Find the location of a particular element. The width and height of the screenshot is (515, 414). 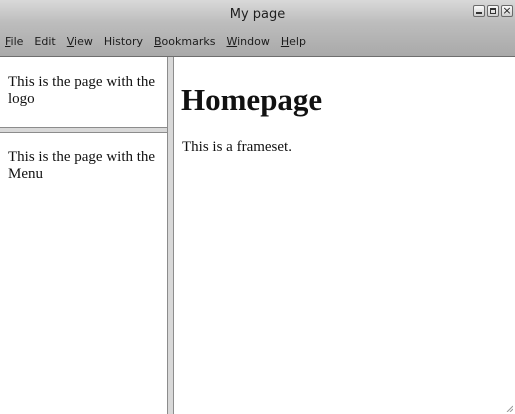

close-button: × is located at coordinates (507, 10).